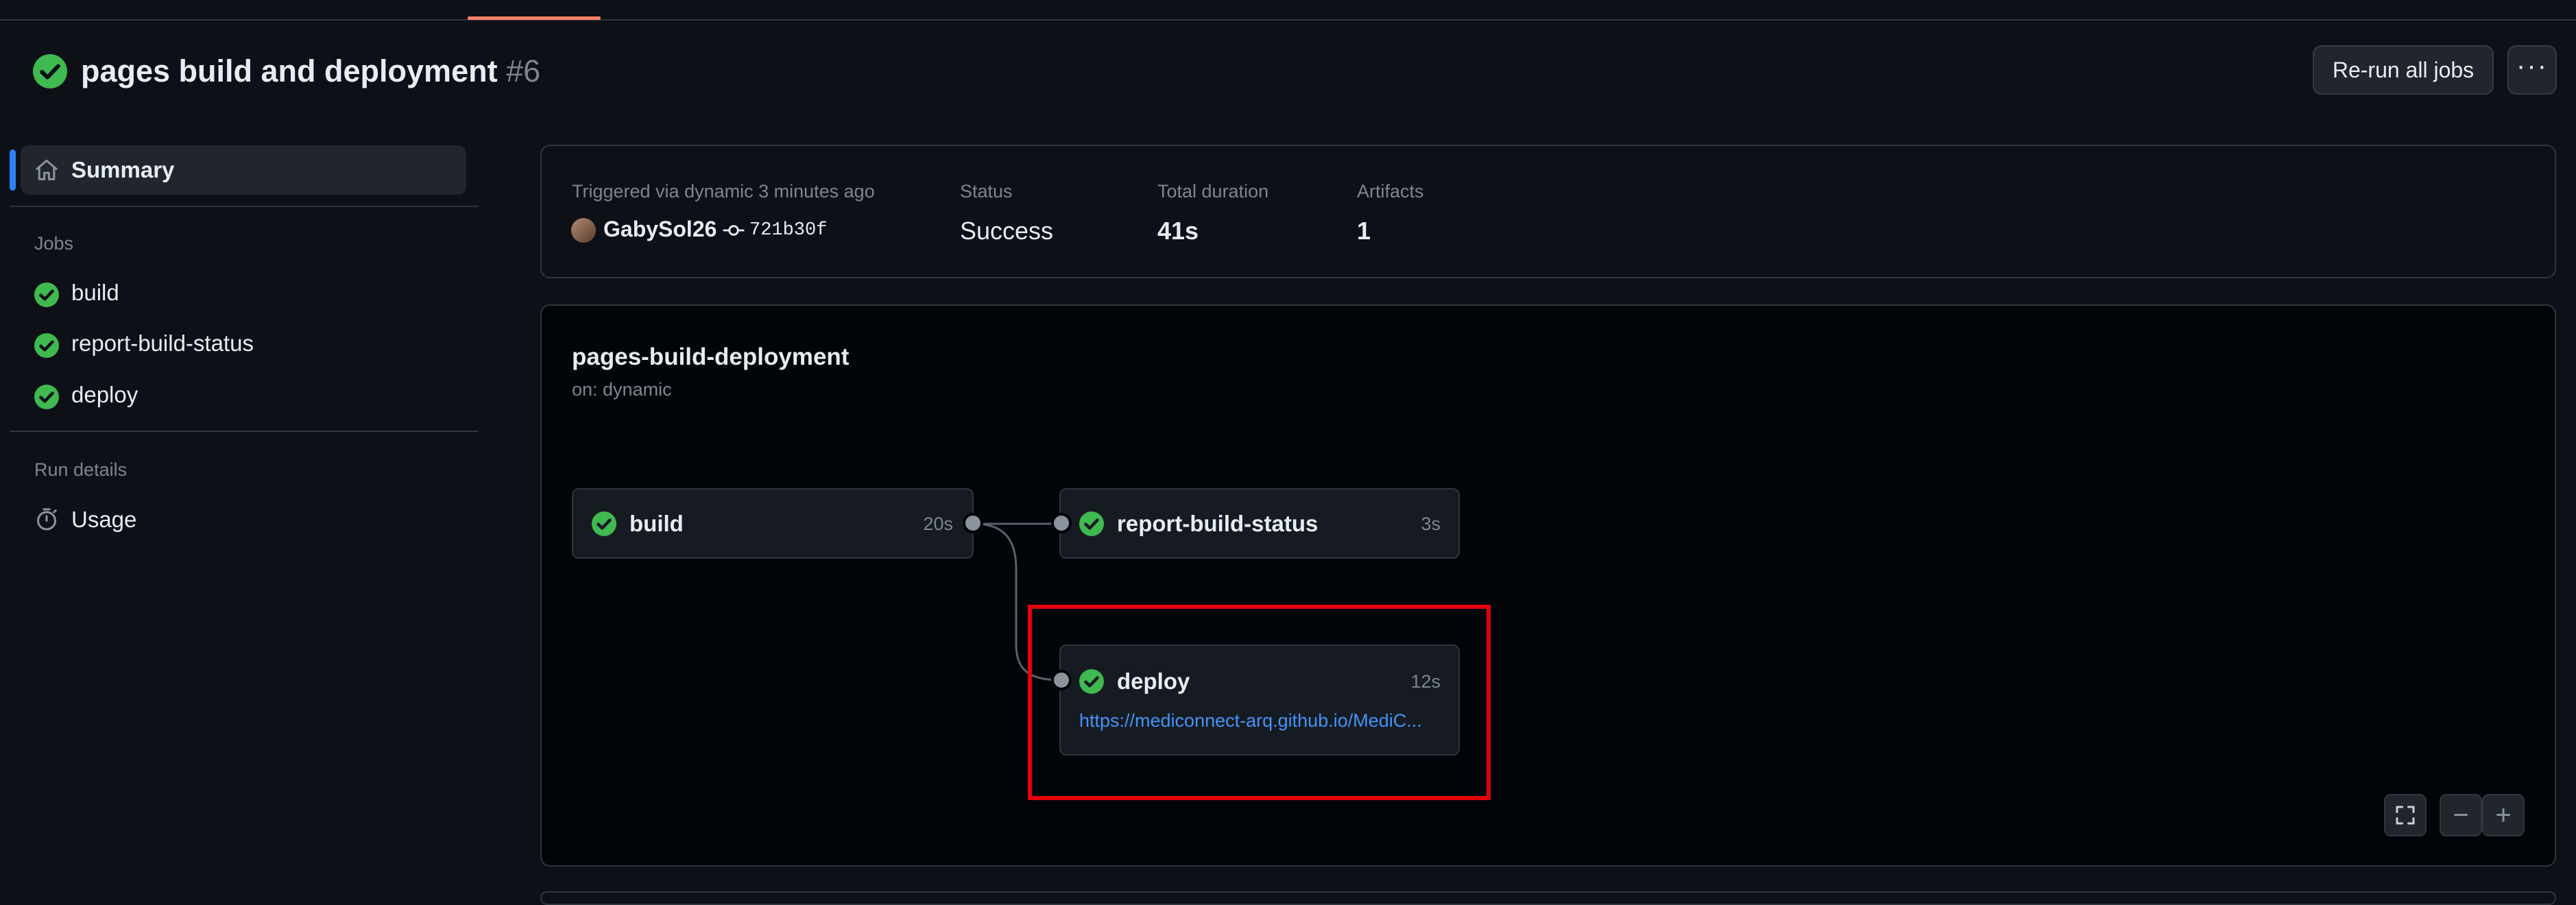  What do you see at coordinates (660, 229) in the screenshot?
I see `actor-link: GabySol26` at bounding box center [660, 229].